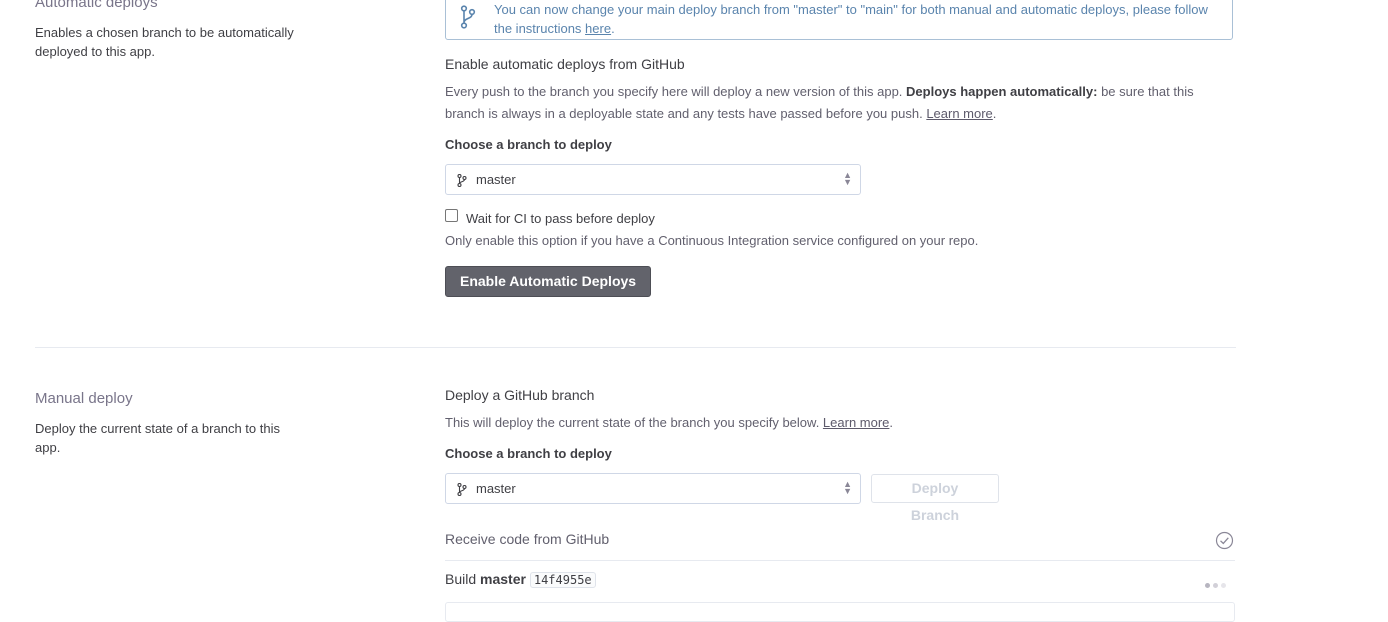 Image resolution: width=1388 pixels, height=622 pixels. I want to click on auto-branch-select: master ▲ ▼, so click(653, 179).